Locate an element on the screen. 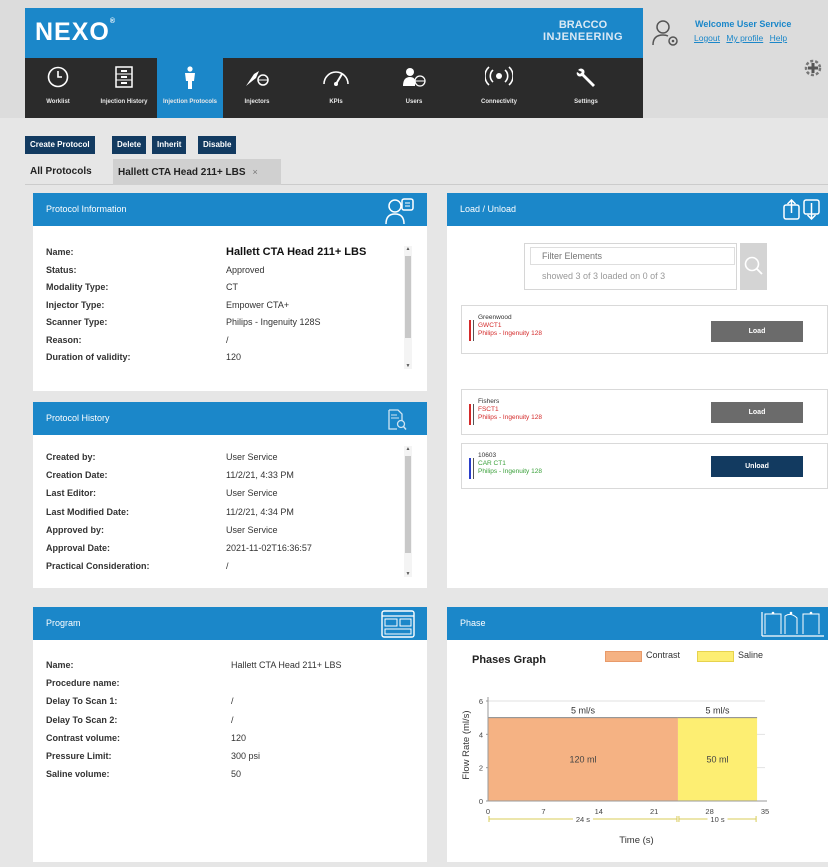 The height and width of the screenshot is (867, 828). field-label: Procedure name: is located at coordinates (83, 683).